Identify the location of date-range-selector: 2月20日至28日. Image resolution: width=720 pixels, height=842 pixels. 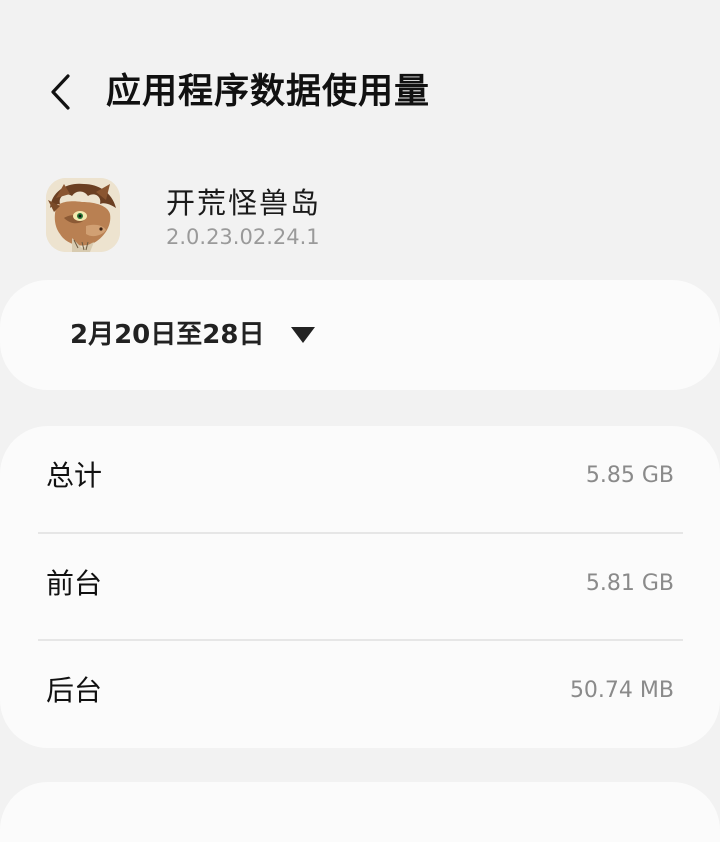
(360, 335).